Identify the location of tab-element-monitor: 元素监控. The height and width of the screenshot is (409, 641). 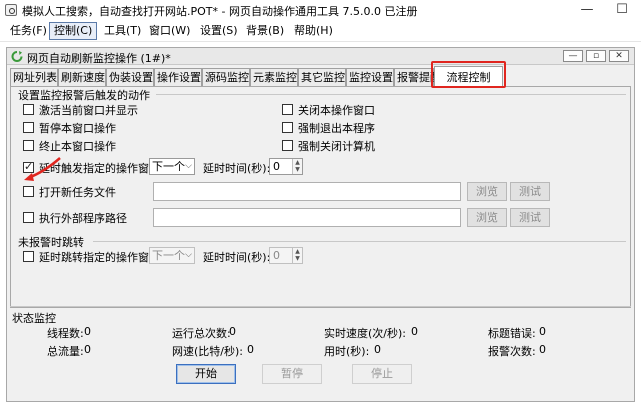
(274, 77).